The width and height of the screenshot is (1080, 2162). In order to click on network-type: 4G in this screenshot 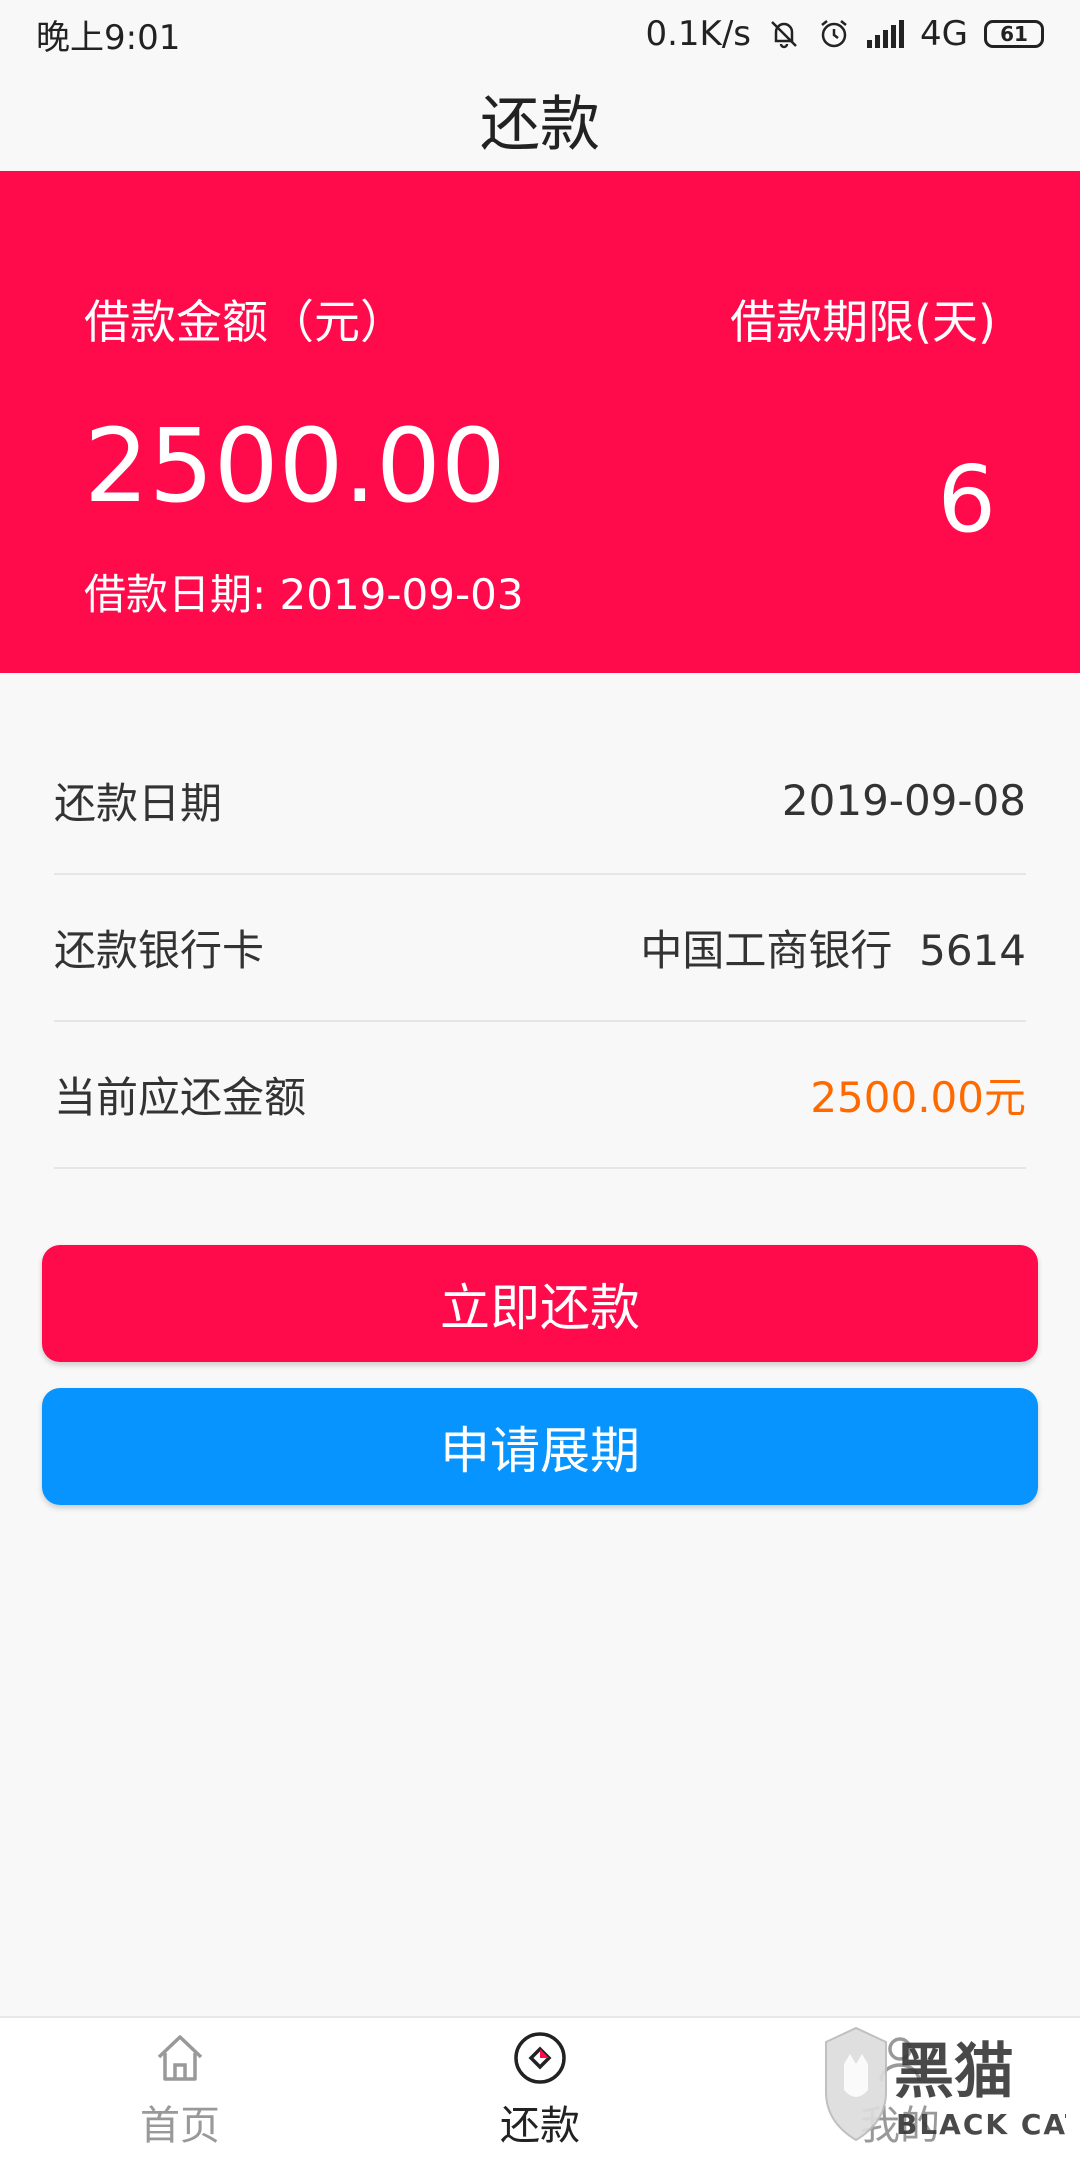, I will do `click(944, 34)`.